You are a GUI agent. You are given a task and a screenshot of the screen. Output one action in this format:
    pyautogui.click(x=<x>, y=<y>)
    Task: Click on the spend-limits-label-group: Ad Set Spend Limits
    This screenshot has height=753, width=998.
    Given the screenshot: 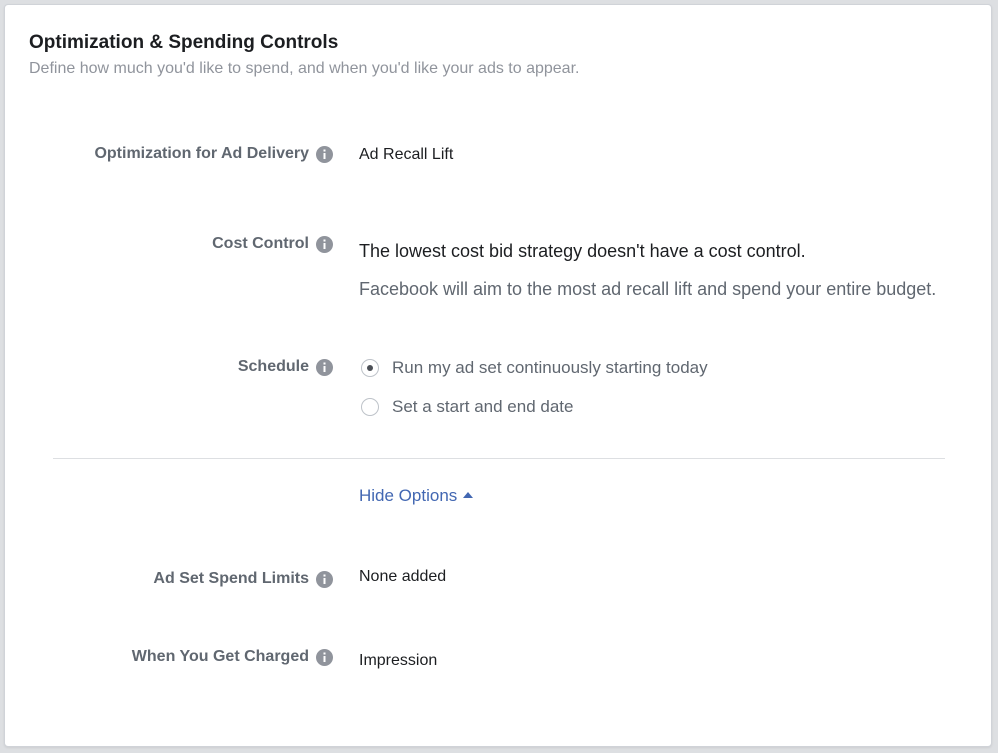 What is the action you would take?
    pyautogui.click(x=243, y=579)
    